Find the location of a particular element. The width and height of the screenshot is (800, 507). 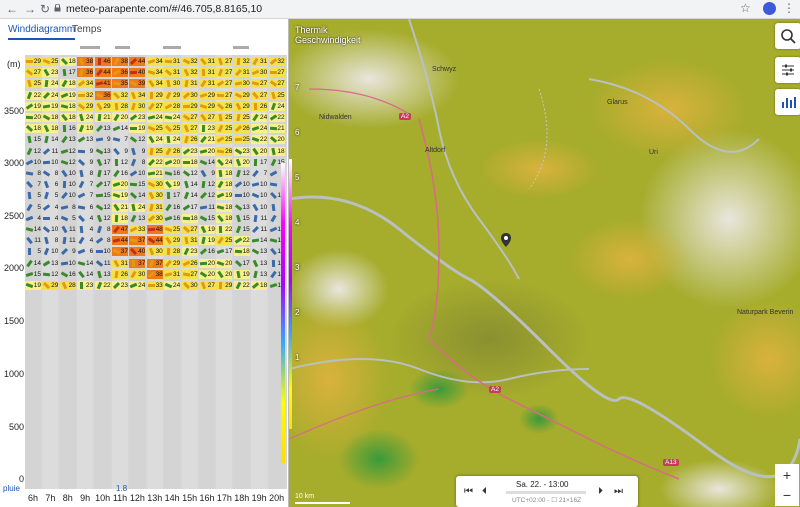

search-button is located at coordinates (787, 36).